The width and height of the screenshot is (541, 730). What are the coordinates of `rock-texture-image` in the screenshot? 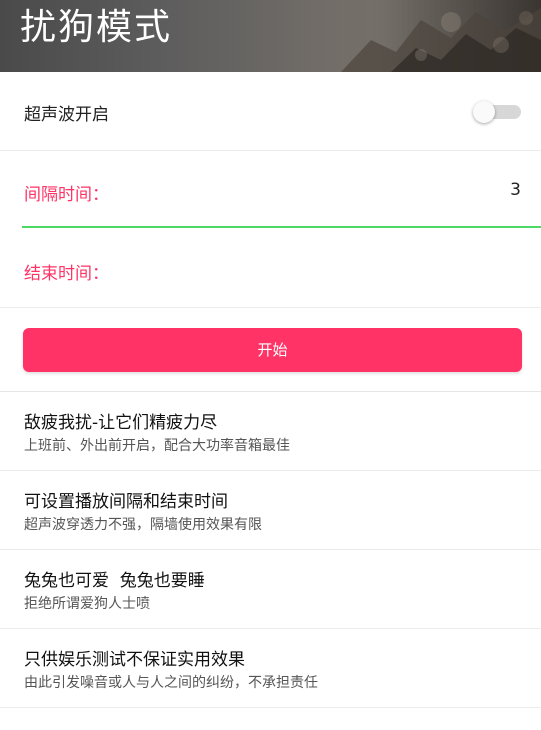 It's located at (421, 36).